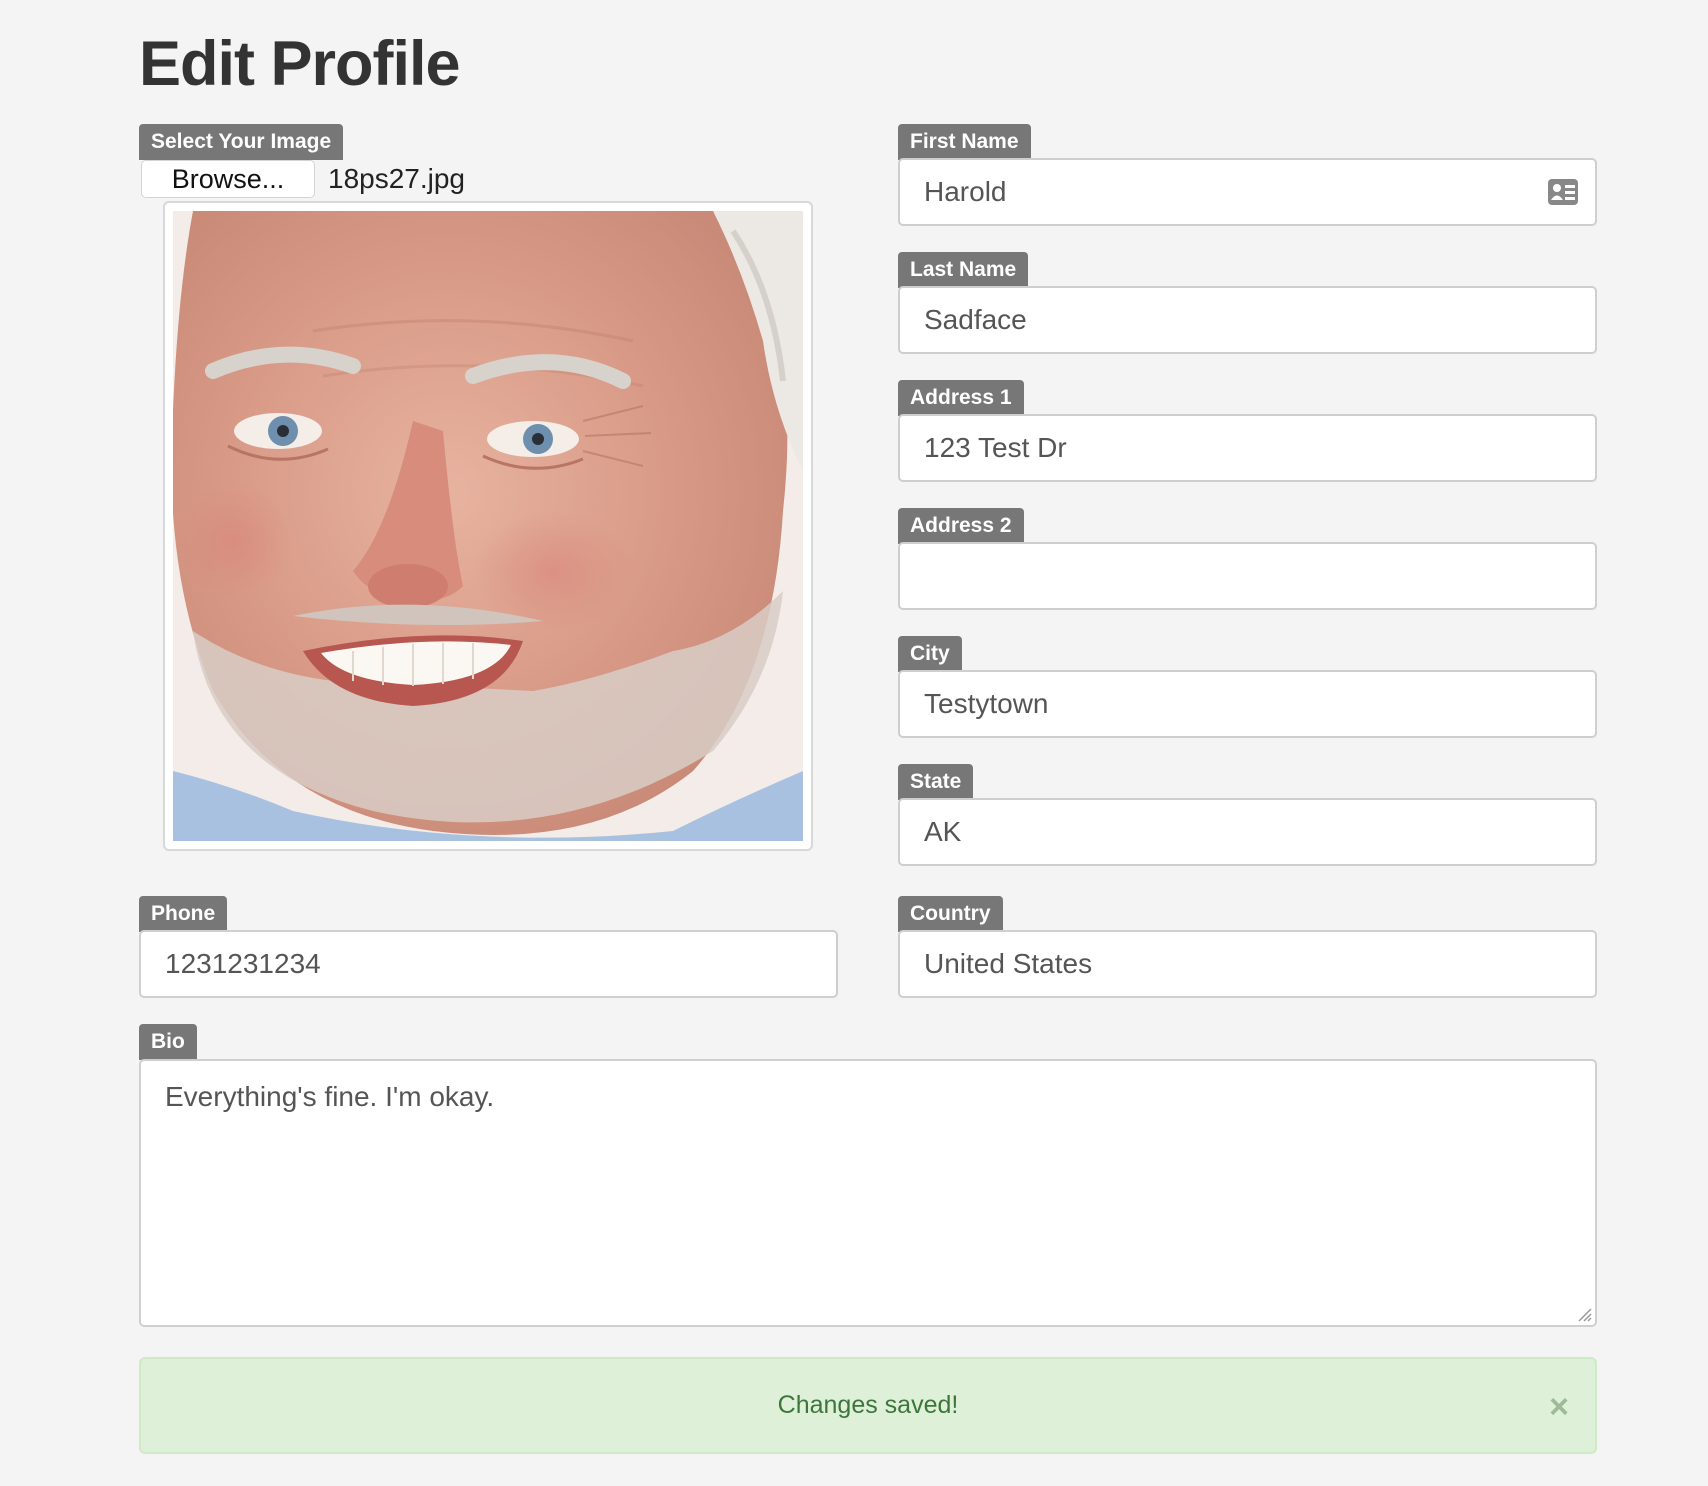 The height and width of the screenshot is (1486, 1708). Describe the element at coordinates (1247, 704) in the screenshot. I see `city-input: Testytown` at that location.